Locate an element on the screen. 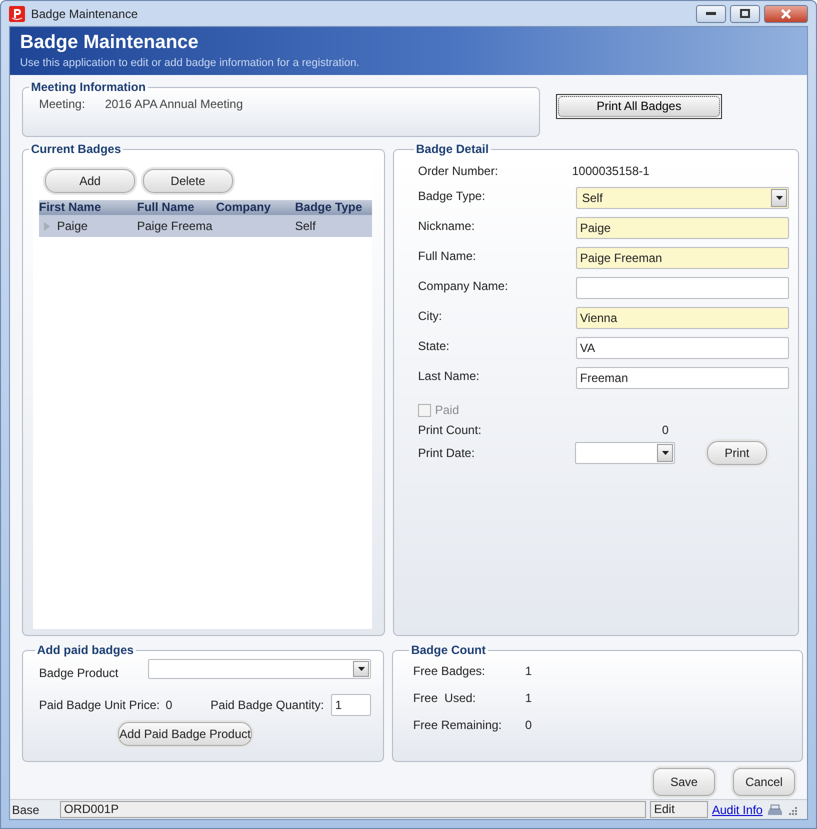 The height and width of the screenshot is (829, 817). add-button: Add is located at coordinates (90, 181).